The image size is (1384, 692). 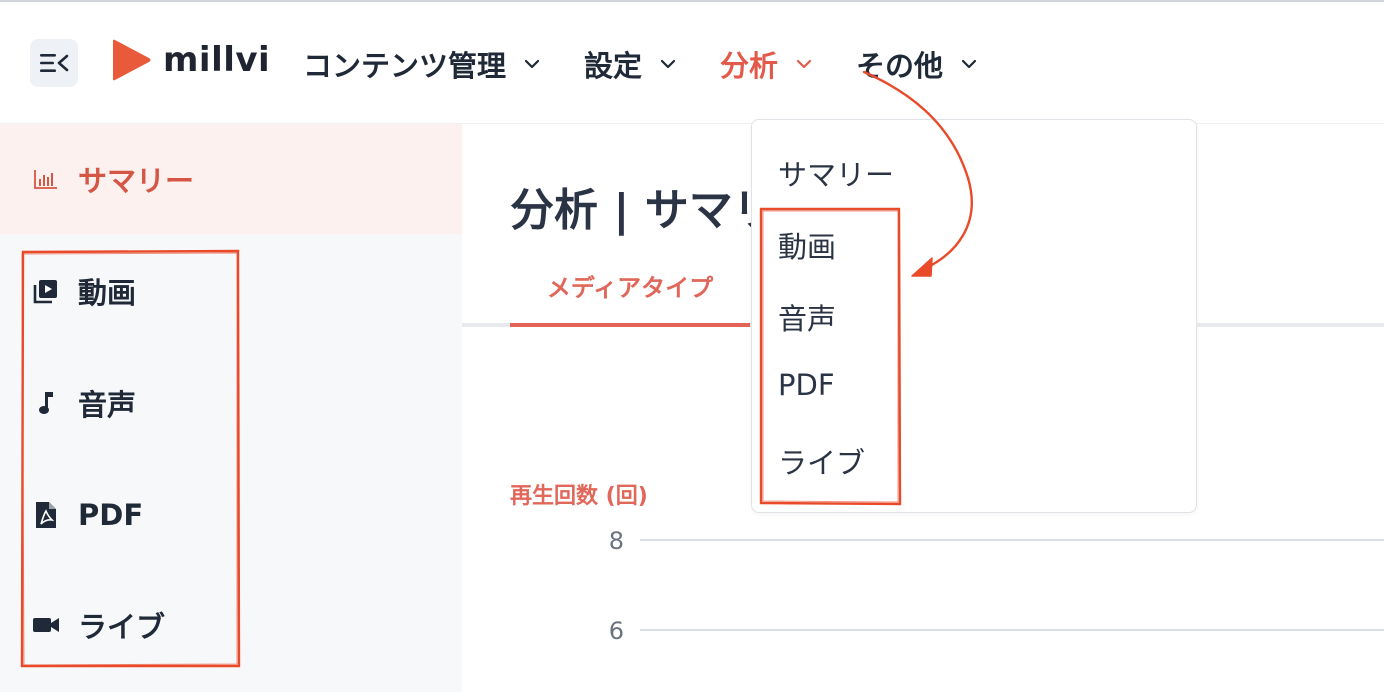 What do you see at coordinates (231, 515) in the screenshot?
I see `sidebar-item-pdf: PDF` at bounding box center [231, 515].